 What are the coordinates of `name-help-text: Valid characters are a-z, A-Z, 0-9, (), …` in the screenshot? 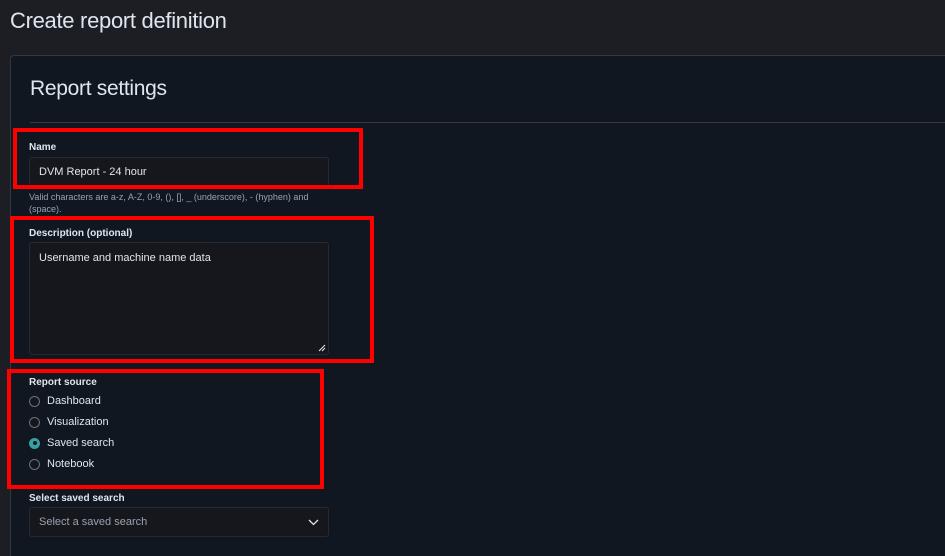 It's located at (169, 203).